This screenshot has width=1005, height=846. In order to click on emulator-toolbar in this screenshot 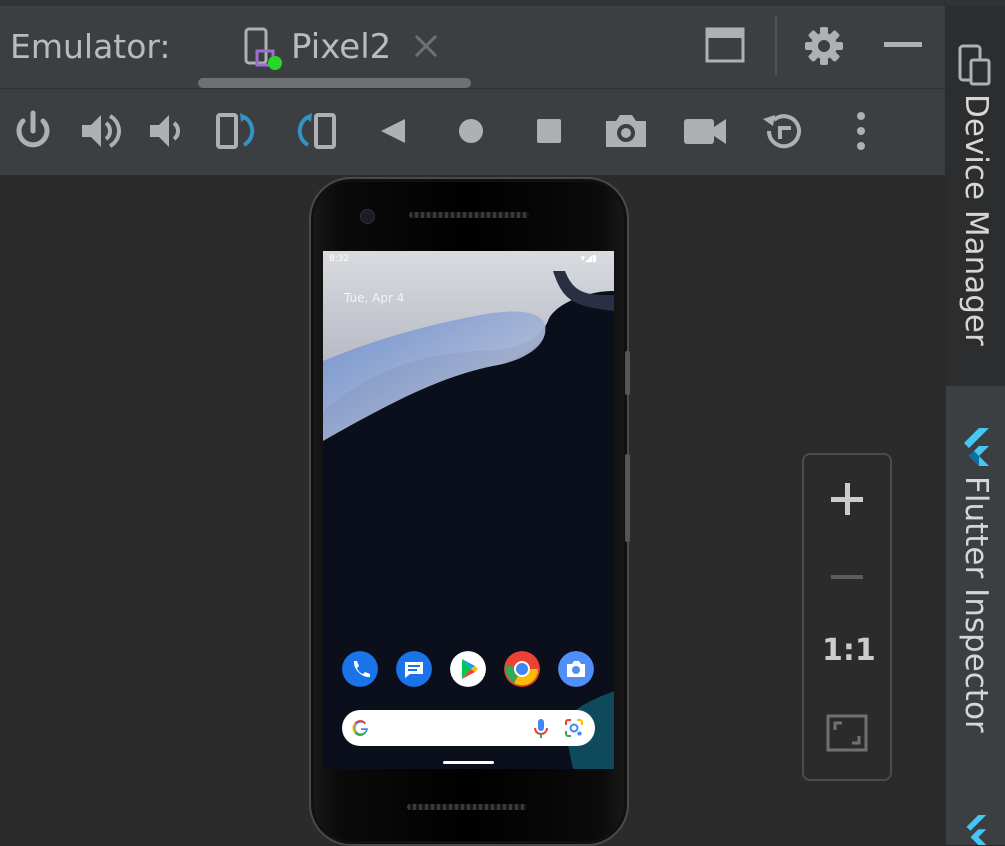, I will do `click(472, 131)`.